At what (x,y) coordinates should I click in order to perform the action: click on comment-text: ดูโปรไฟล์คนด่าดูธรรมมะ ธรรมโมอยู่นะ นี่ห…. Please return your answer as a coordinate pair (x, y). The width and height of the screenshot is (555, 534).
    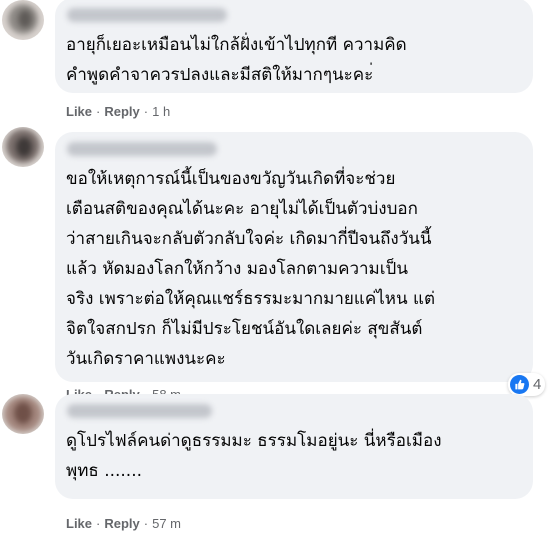
    Looking at the image, I should click on (254, 456).